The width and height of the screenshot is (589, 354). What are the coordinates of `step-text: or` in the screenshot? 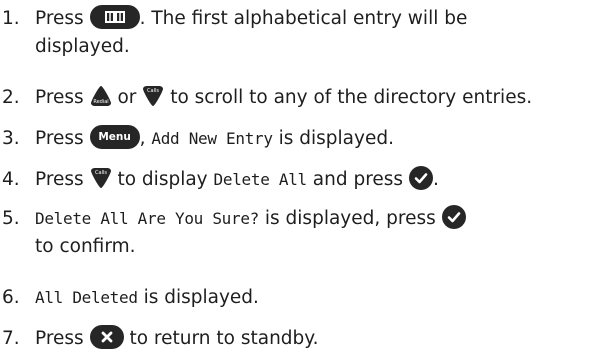 It's located at (127, 97).